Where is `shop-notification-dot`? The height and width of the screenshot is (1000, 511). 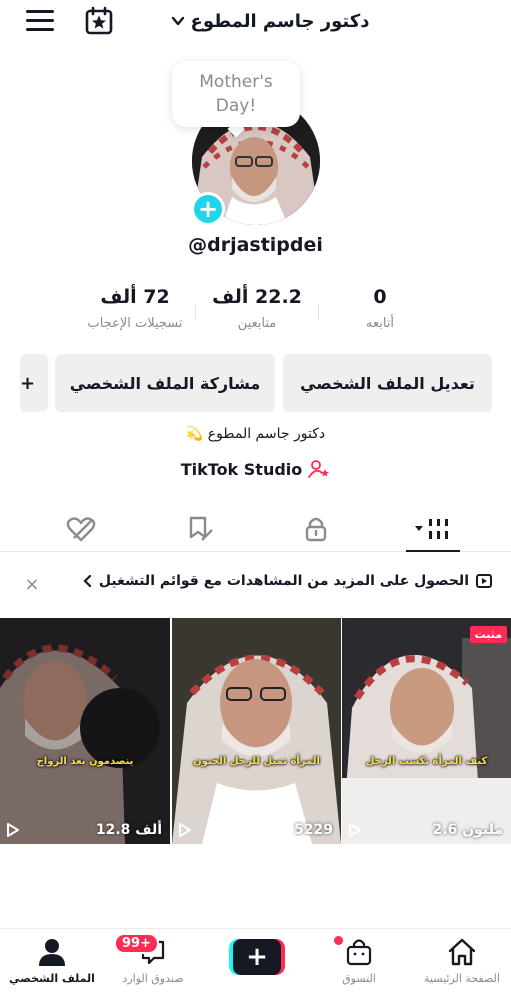
shop-notification-dot is located at coordinates (338, 940).